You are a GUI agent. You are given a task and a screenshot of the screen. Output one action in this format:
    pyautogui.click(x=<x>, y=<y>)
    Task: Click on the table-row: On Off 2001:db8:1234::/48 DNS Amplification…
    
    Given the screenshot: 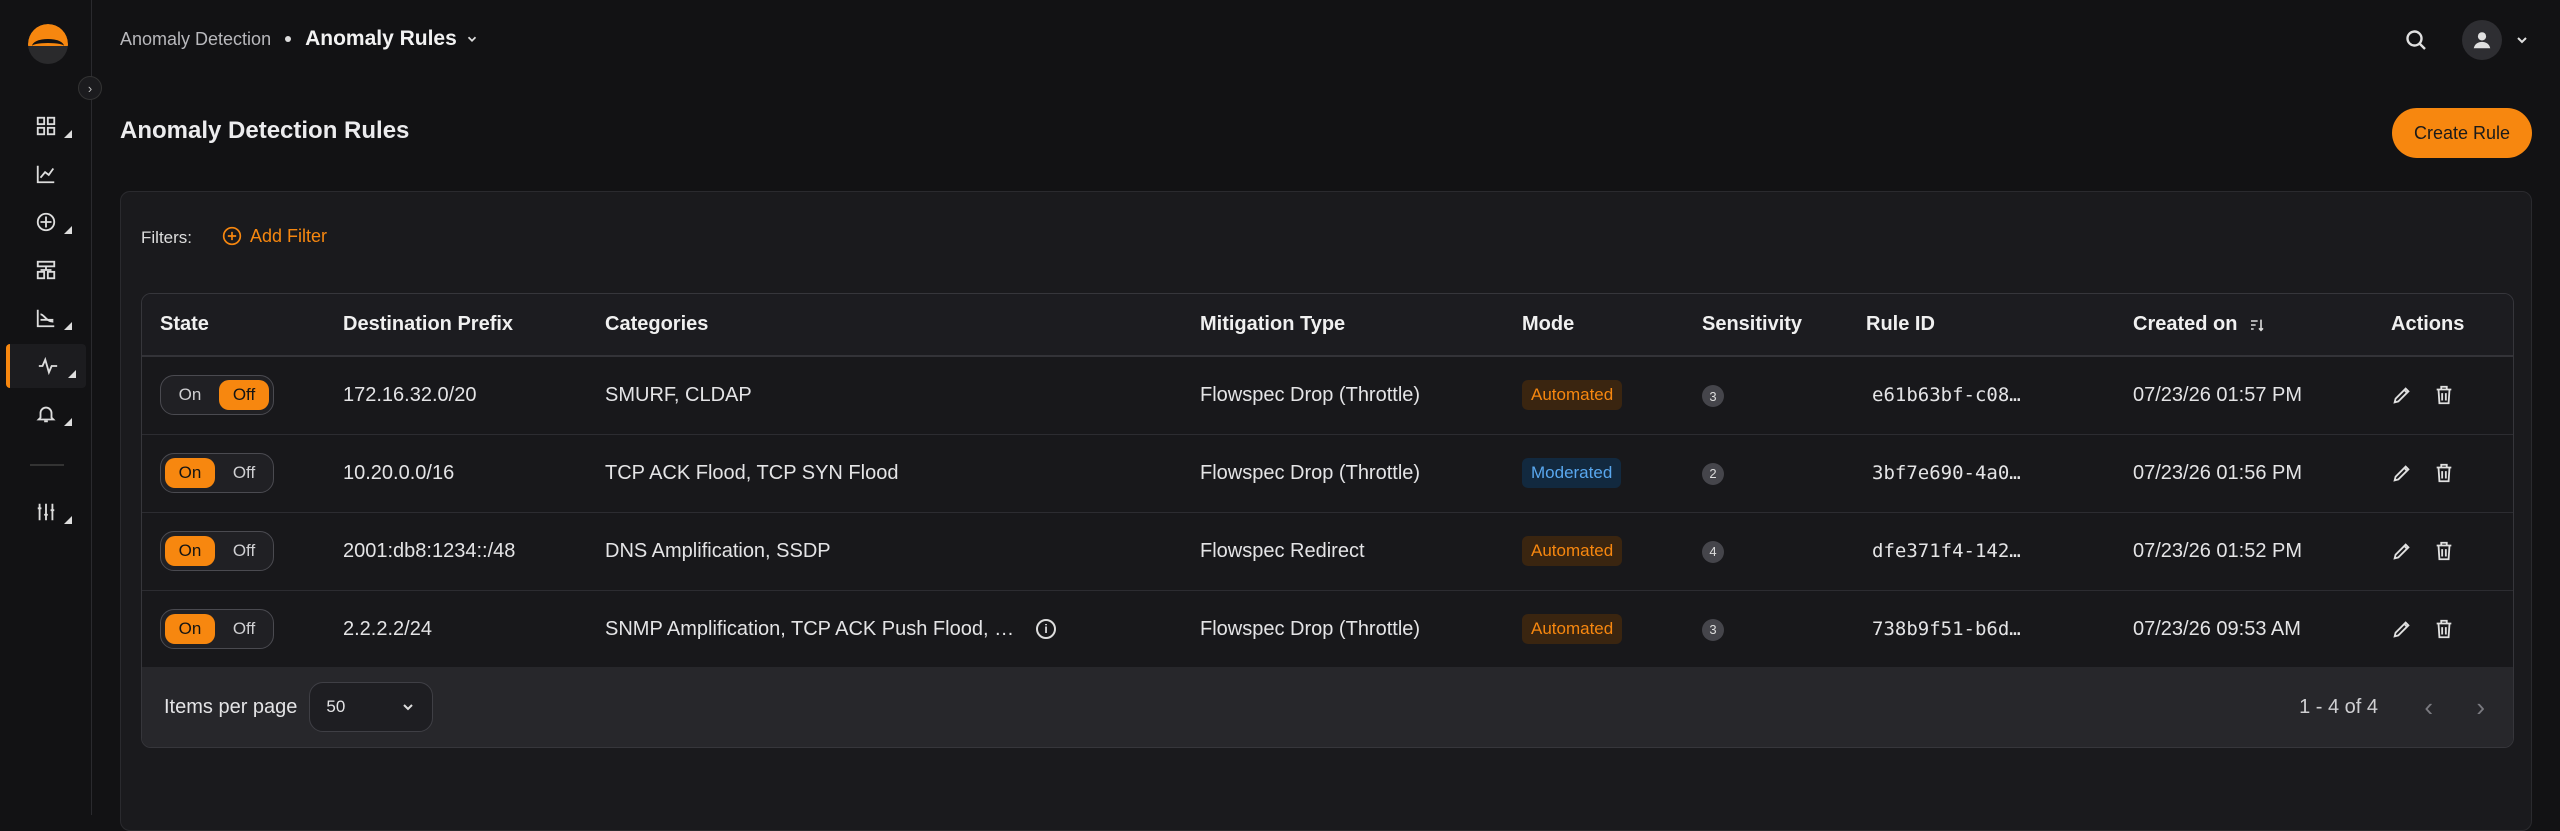 What is the action you would take?
    pyautogui.click(x=1327, y=551)
    